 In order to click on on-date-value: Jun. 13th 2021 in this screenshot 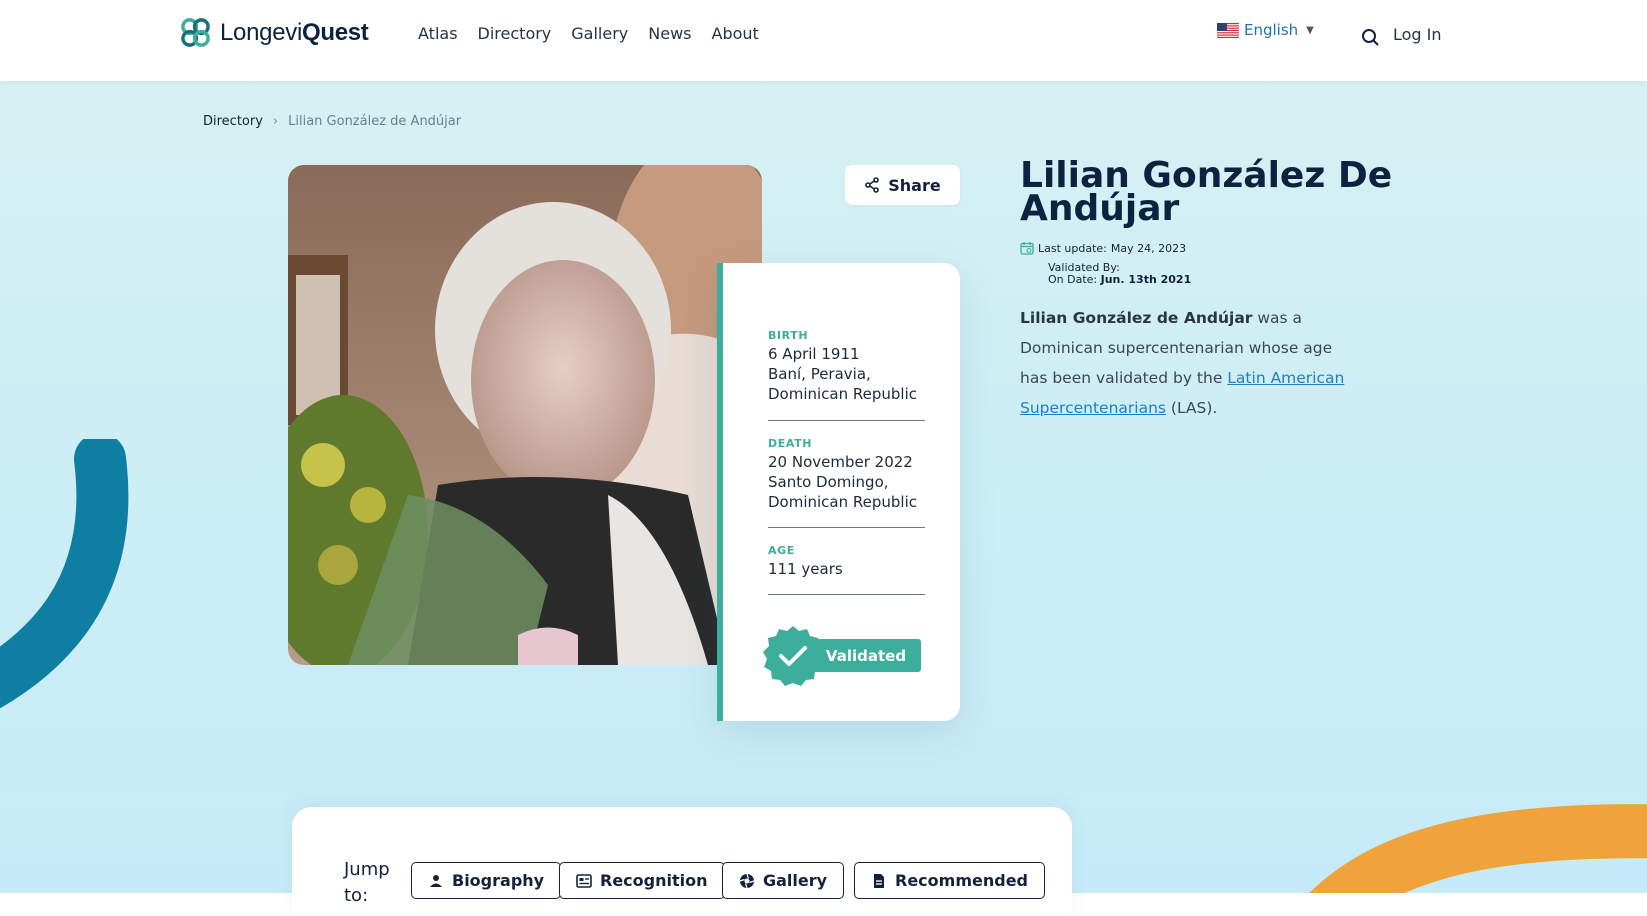, I will do `click(1146, 279)`.